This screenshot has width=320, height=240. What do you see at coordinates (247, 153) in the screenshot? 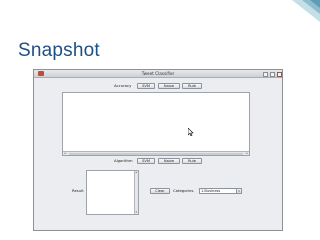
I see `scroll-right-icon: ▸` at bounding box center [247, 153].